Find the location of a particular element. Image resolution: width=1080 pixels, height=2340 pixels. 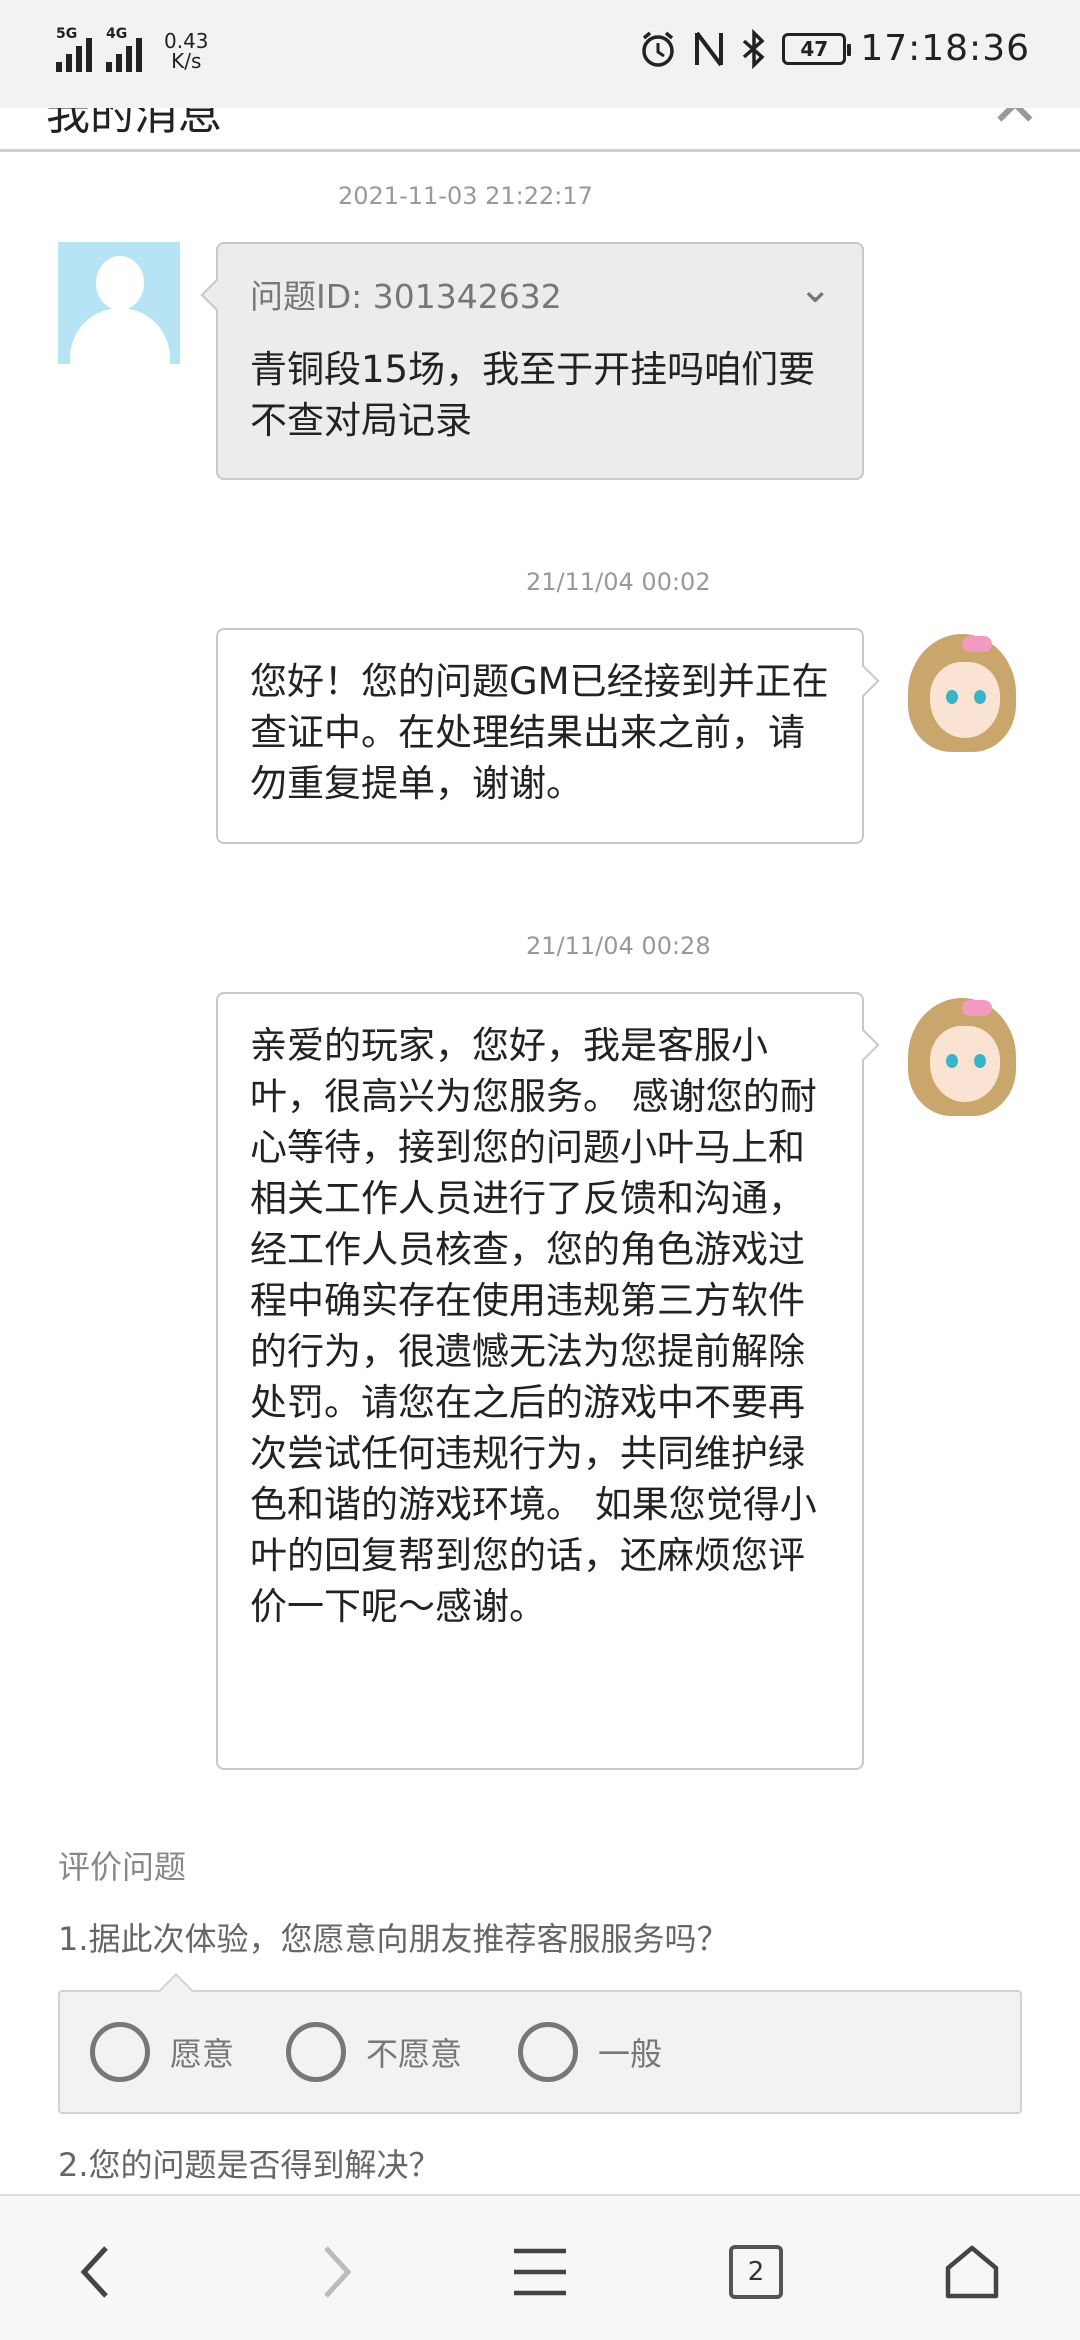

tab-count: 2 is located at coordinates (756, 2272).